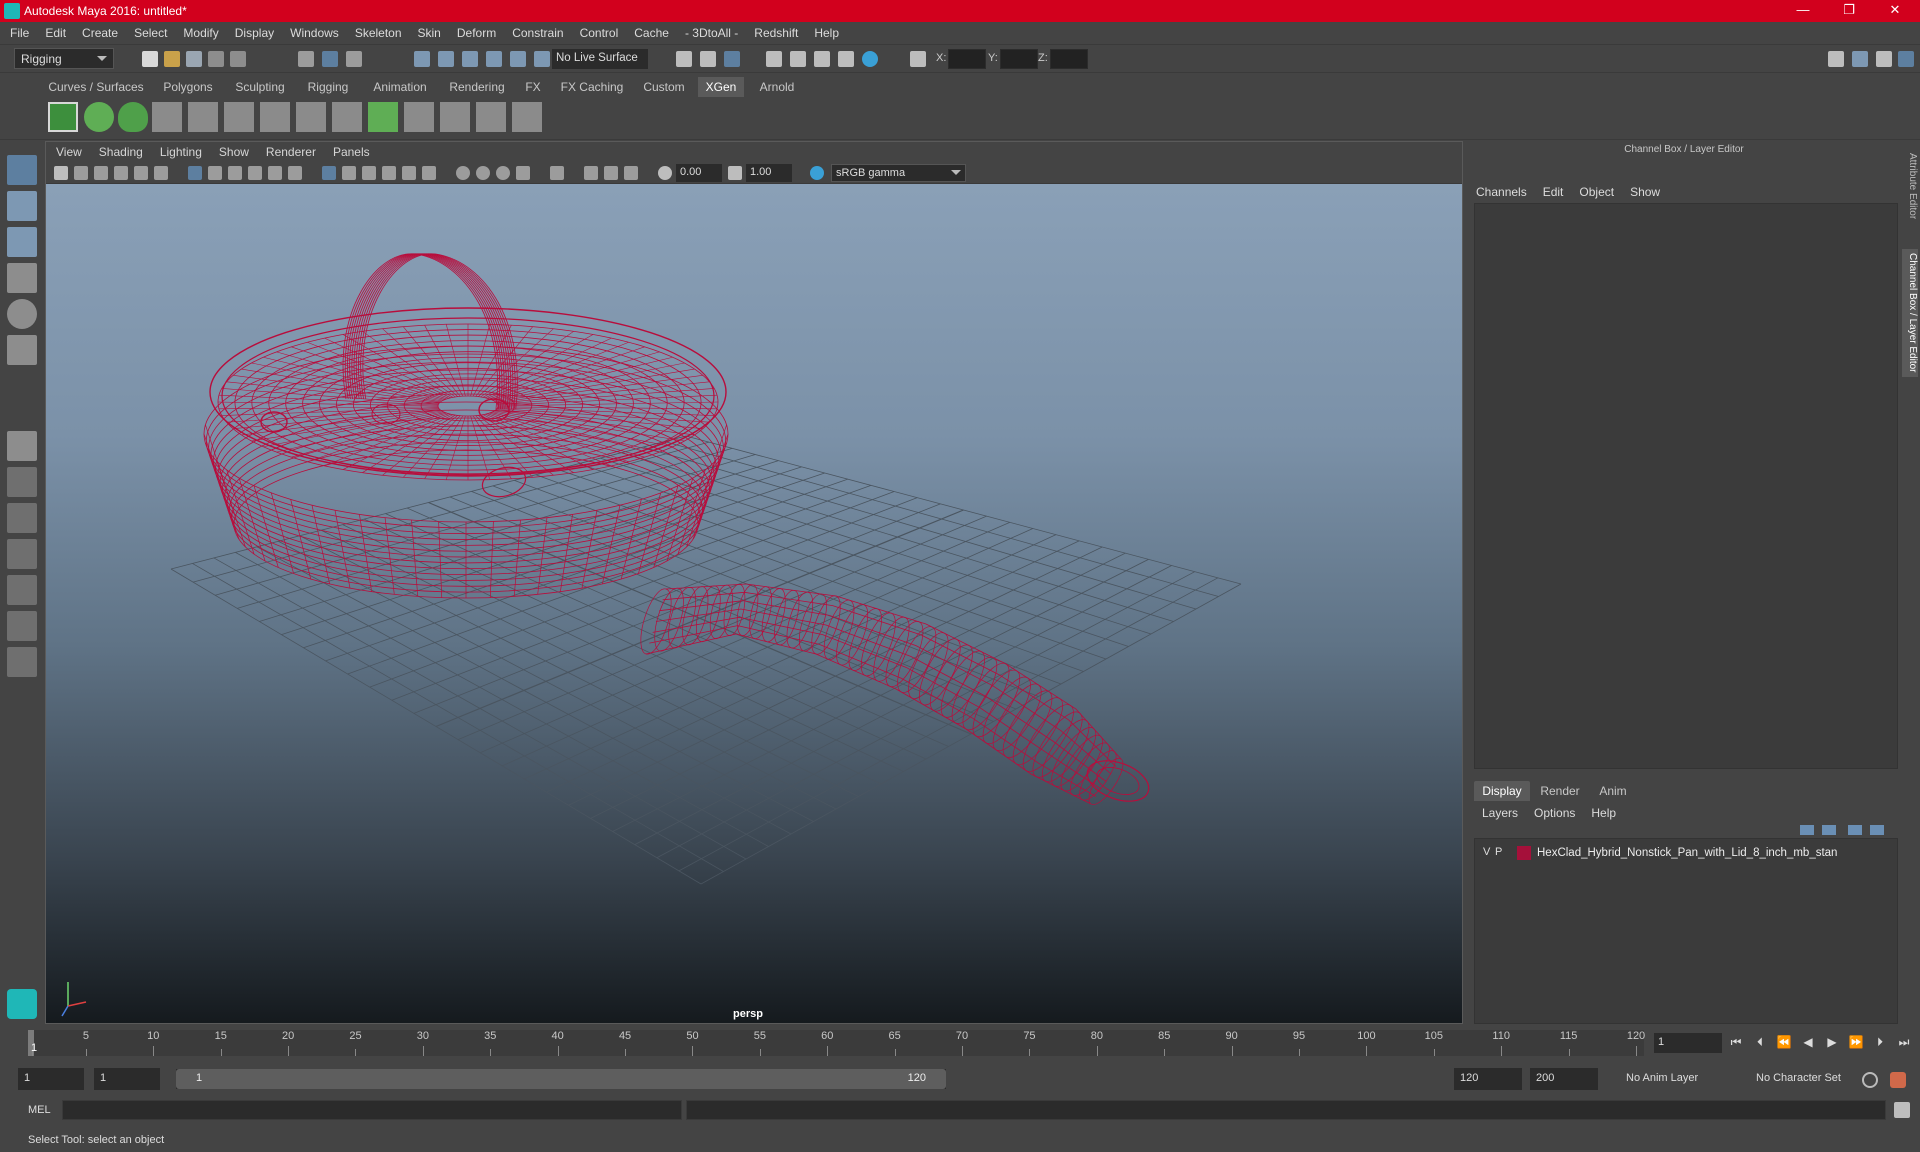 This screenshot has height=1152, width=1920. Describe the element at coordinates (172, 59) in the screenshot. I see `open-scene-icon` at that location.